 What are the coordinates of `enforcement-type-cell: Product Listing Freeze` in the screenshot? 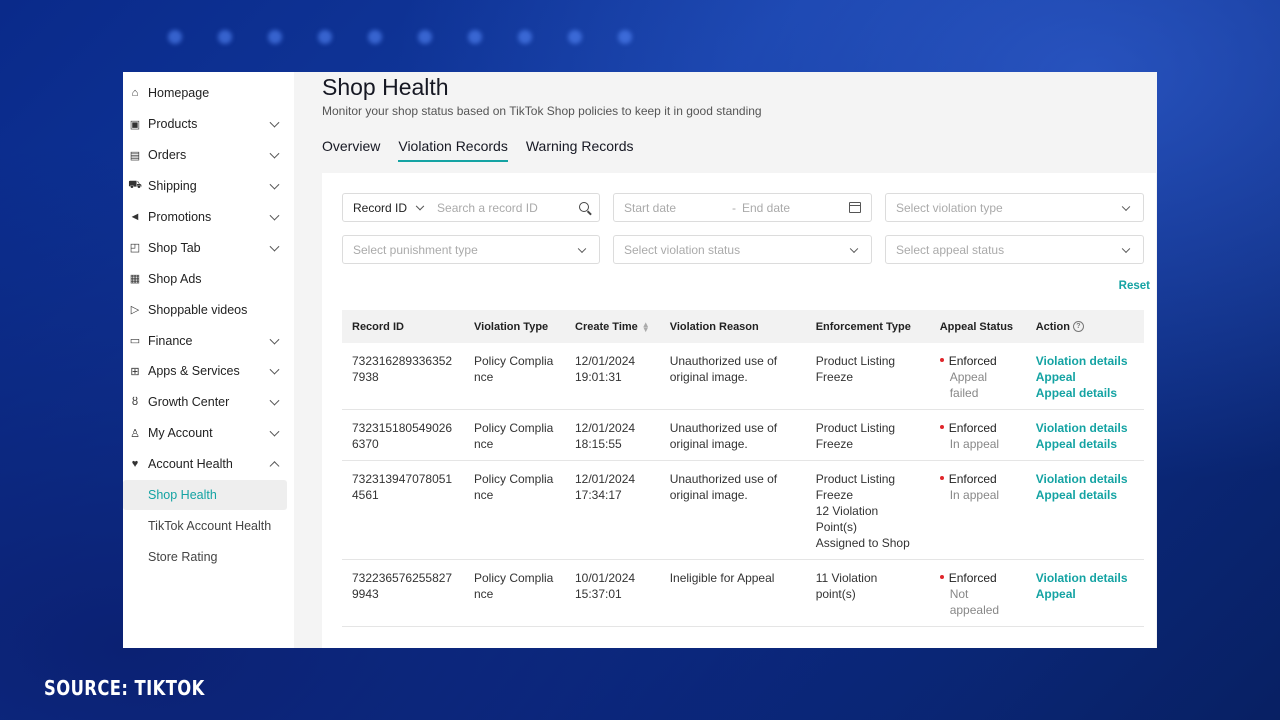 It's located at (867, 435).